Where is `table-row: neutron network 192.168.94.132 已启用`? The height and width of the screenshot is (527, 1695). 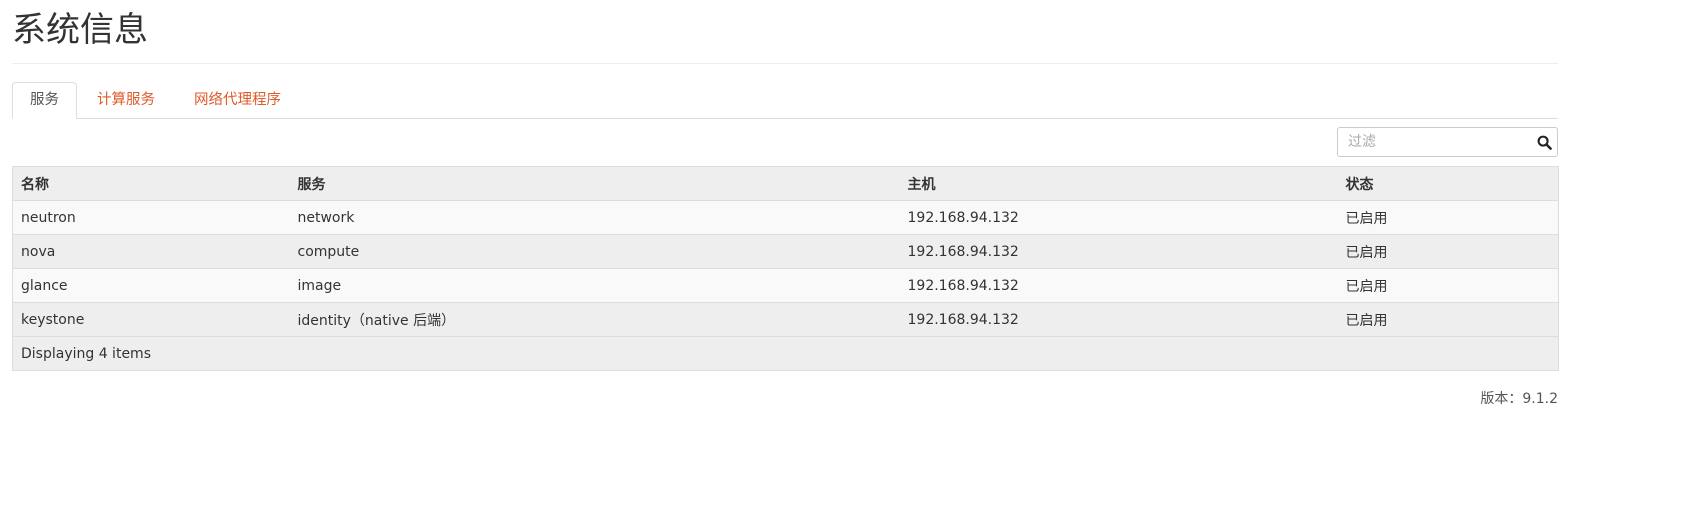 table-row: neutron network 192.168.94.132 已启用 is located at coordinates (785, 217).